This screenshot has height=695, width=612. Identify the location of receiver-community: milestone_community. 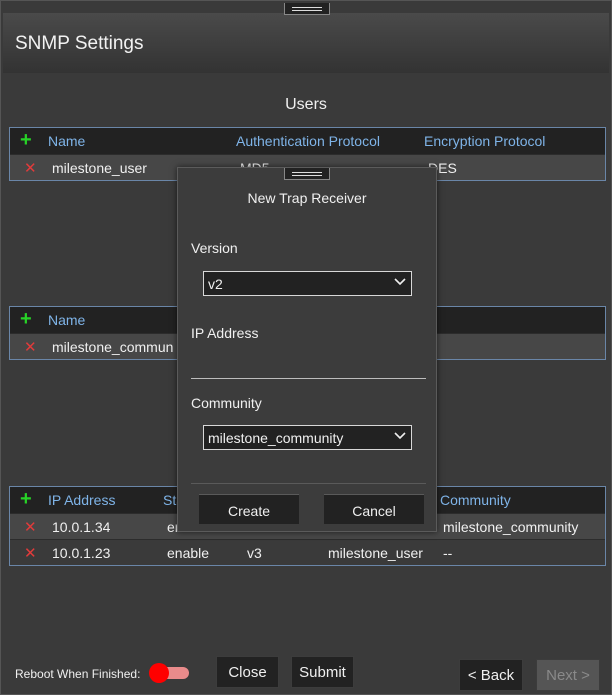
(511, 527).